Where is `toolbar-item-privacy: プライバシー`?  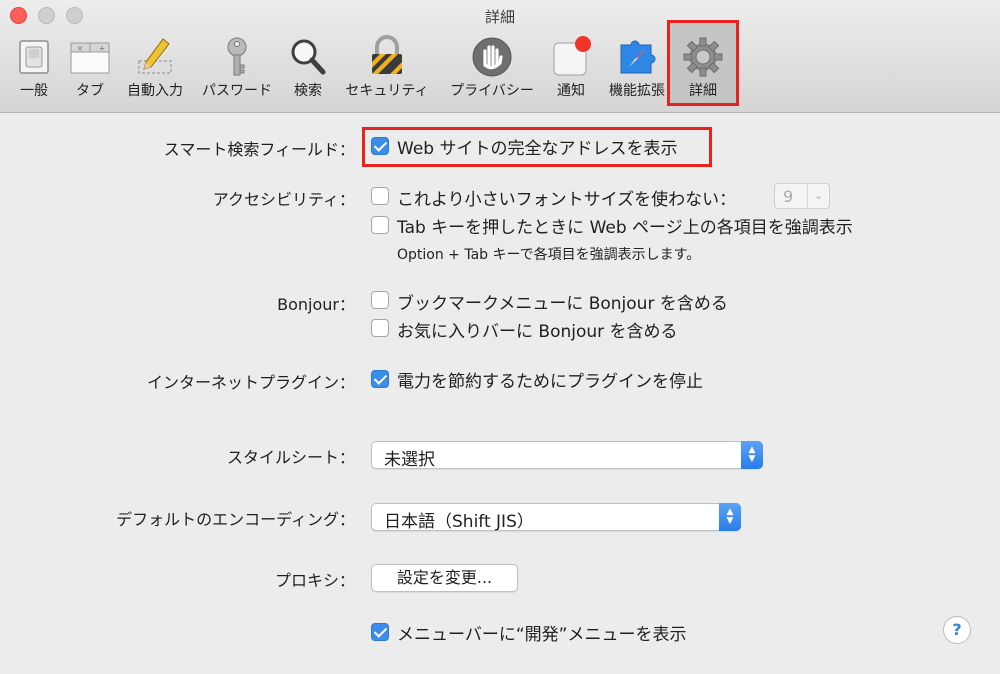 toolbar-item-privacy: プライバシー is located at coordinates (492, 68).